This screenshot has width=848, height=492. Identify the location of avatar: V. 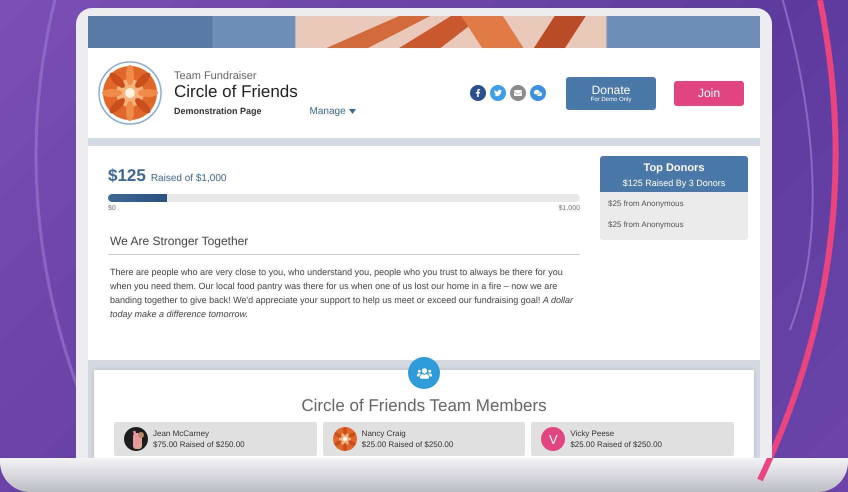
(553, 439).